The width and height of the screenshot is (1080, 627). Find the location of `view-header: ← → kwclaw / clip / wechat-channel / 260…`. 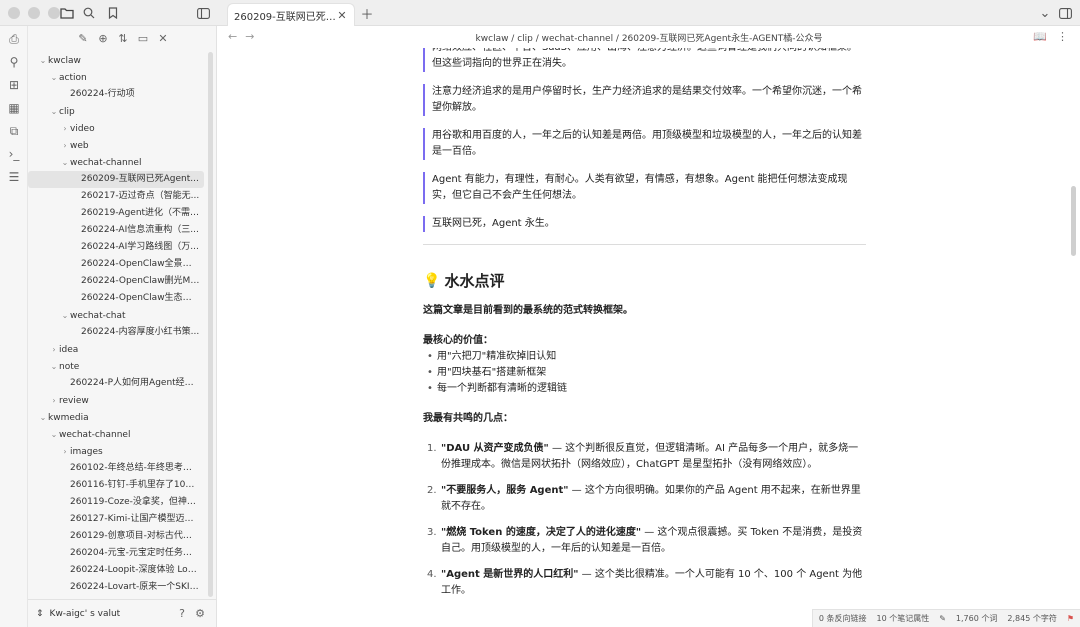

view-header: ← → kwclaw / clip / wechat-channel / 260… is located at coordinates (649, 37).